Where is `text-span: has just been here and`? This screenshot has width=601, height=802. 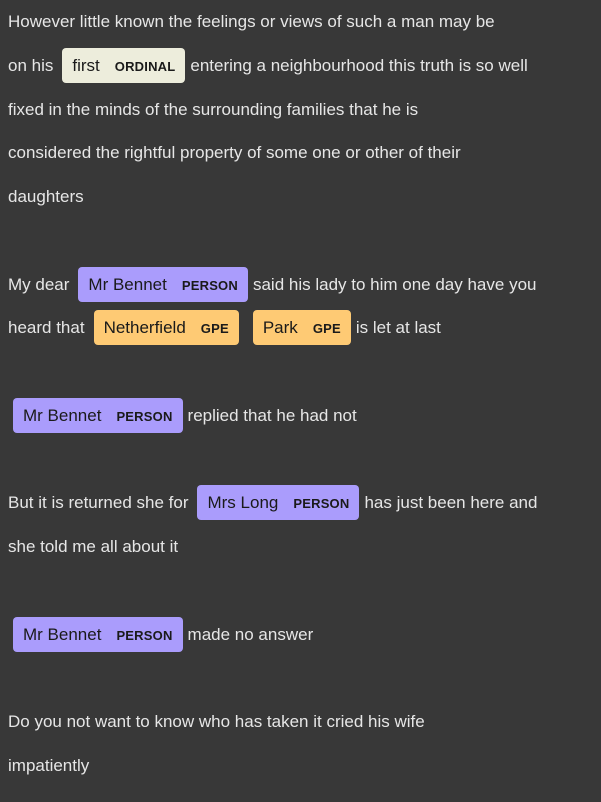
text-span: has just been here and is located at coordinates (451, 502).